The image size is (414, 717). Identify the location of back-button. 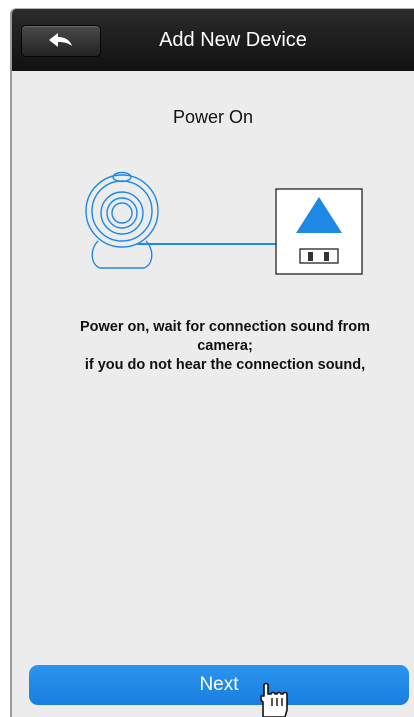
(61, 41).